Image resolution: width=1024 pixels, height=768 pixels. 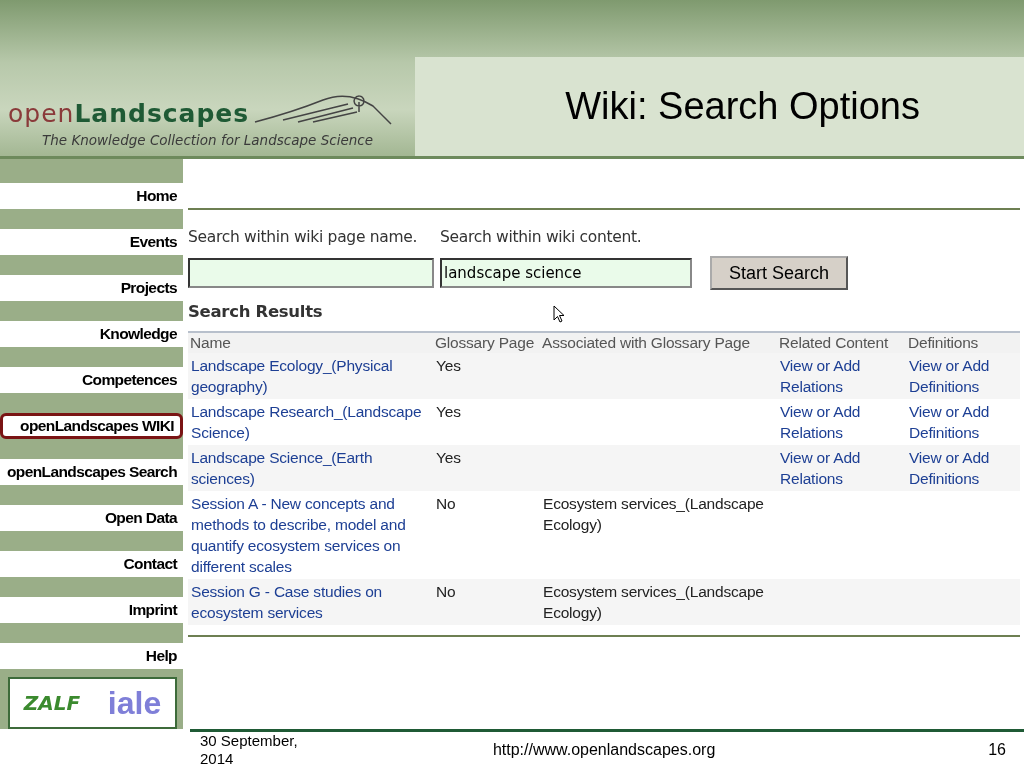 What do you see at coordinates (541, 237) in the screenshot?
I see `field-label: Search within wiki content.` at bounding box center [541, 237].